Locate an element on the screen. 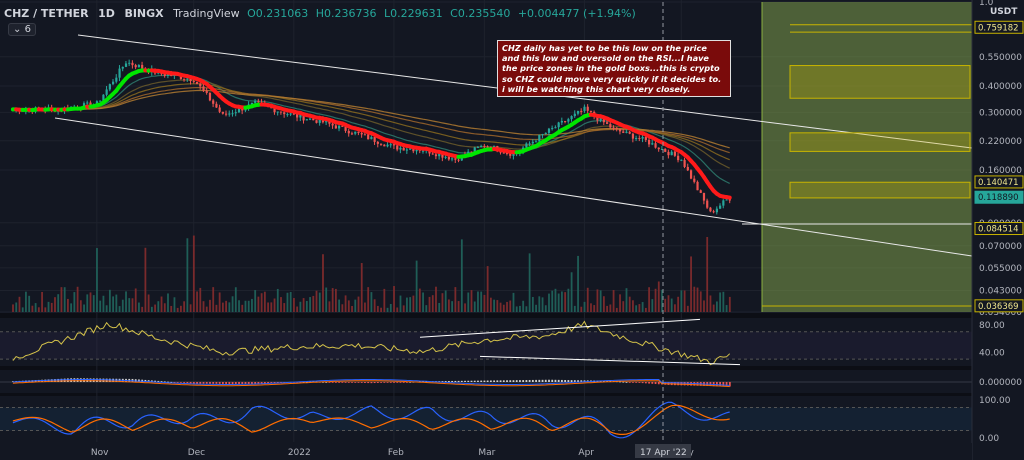  price-label-text: 0.118890 is located at coordinates (998, 198).